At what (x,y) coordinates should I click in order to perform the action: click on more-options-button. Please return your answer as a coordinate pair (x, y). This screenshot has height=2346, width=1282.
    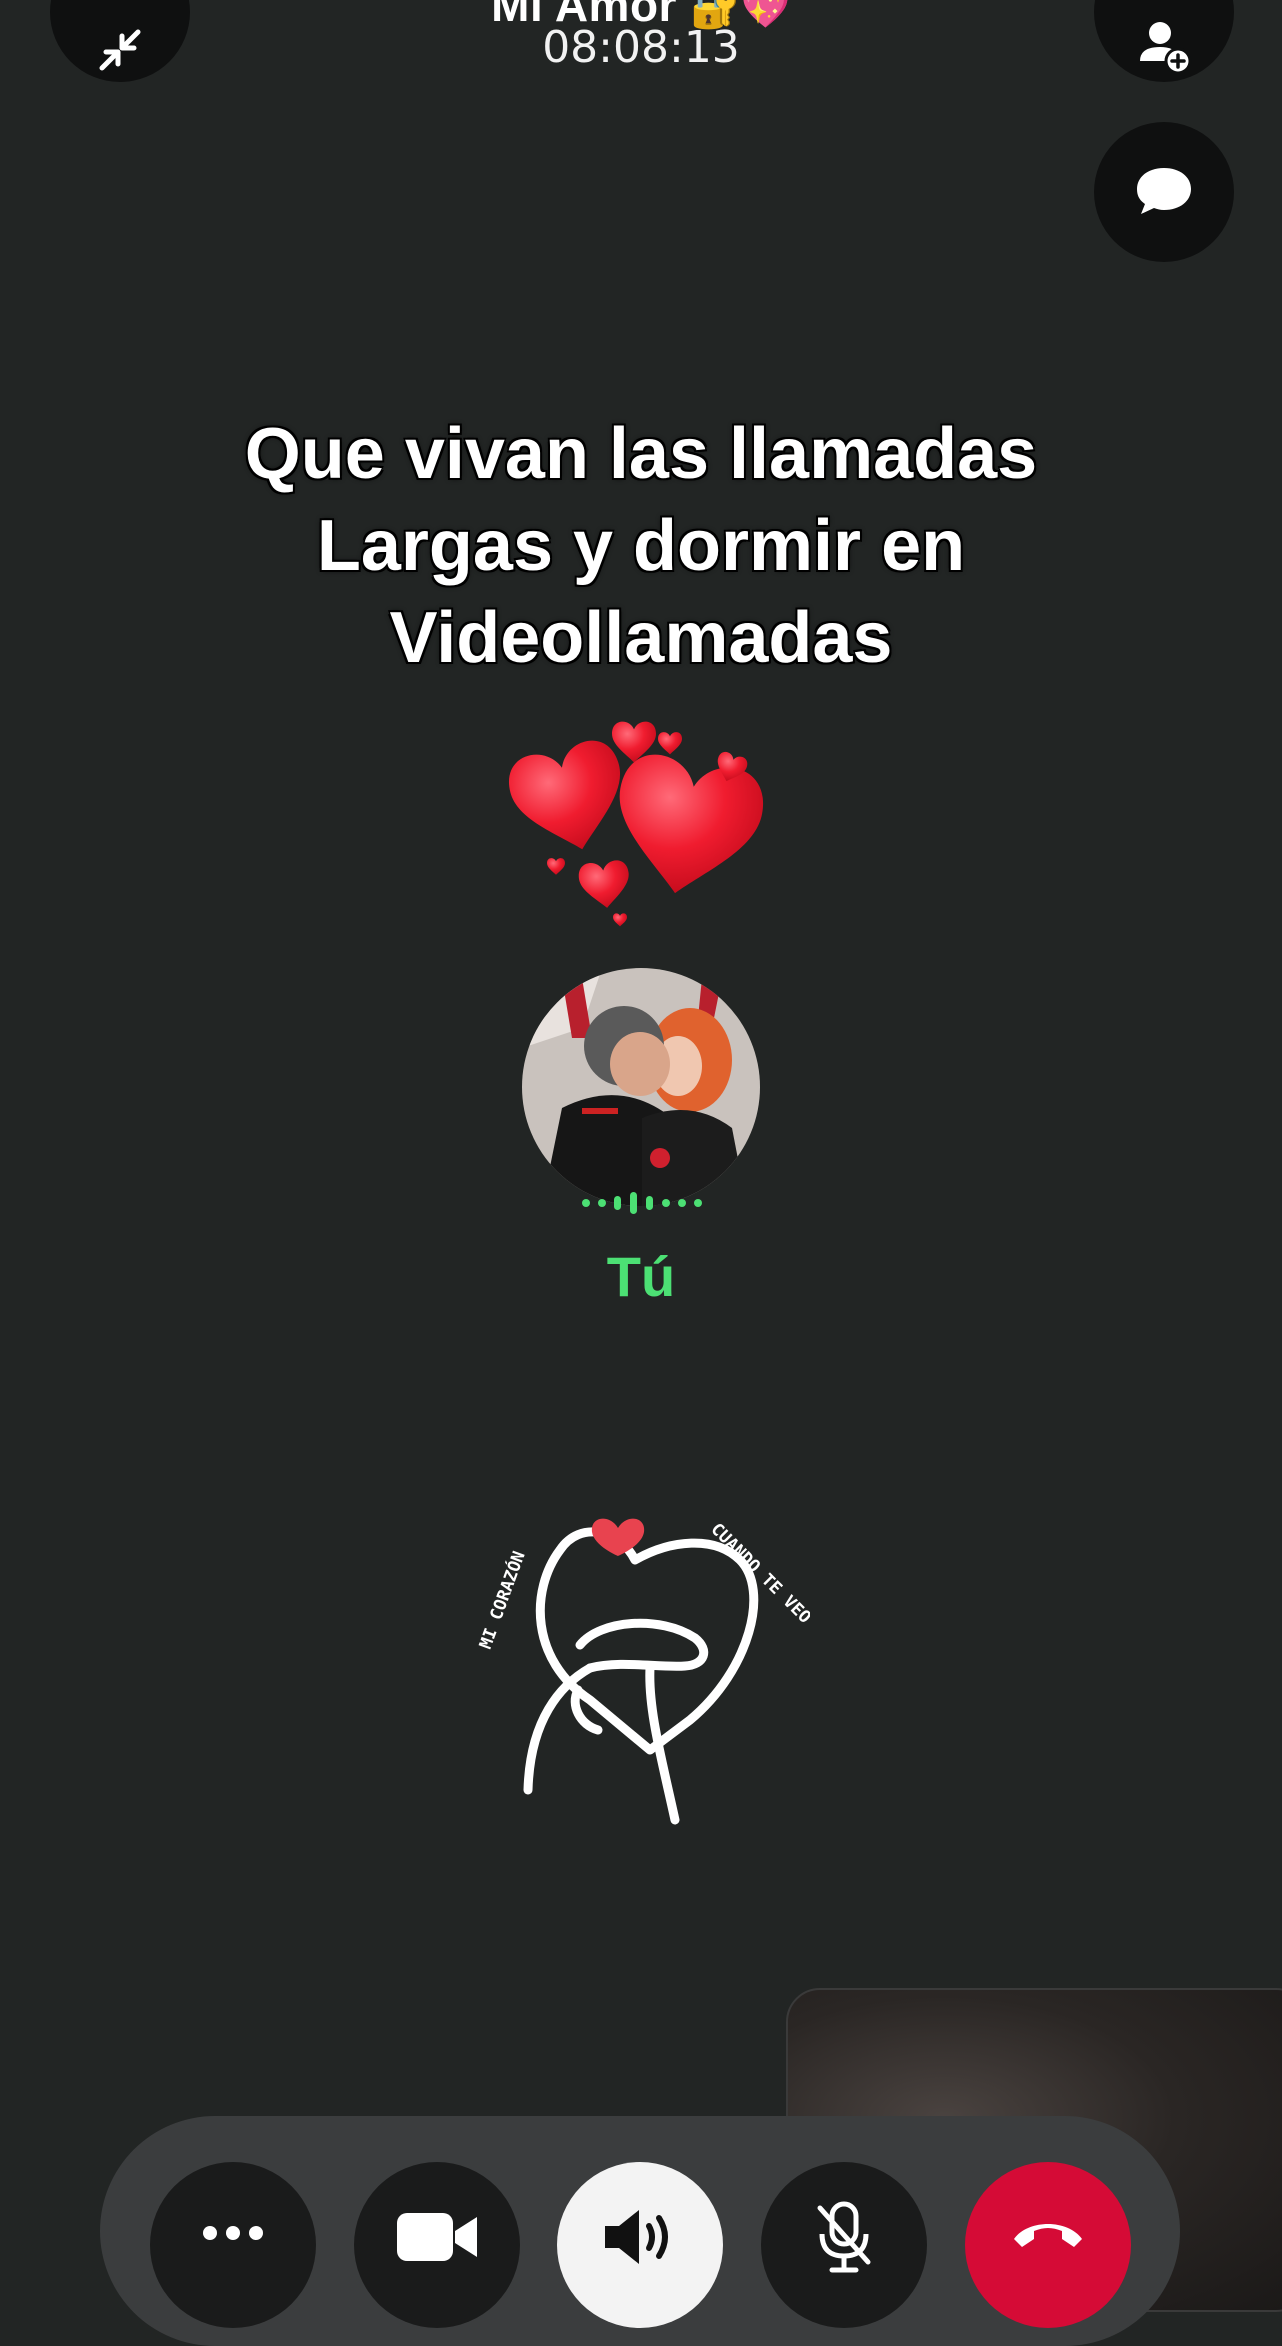
    Looking at the image, I should click on (233, 2245).